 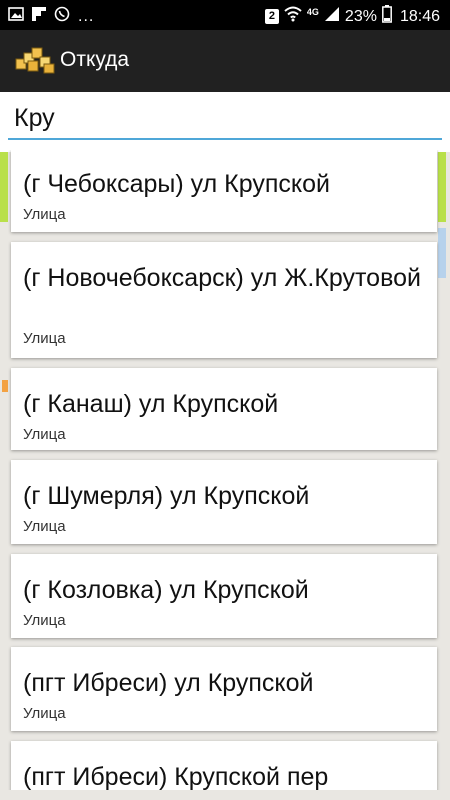 What do you see at coordinates (39, 16) in the screenshot?
I see `flipboard-notification-icon` at bounding box center [39, 16].